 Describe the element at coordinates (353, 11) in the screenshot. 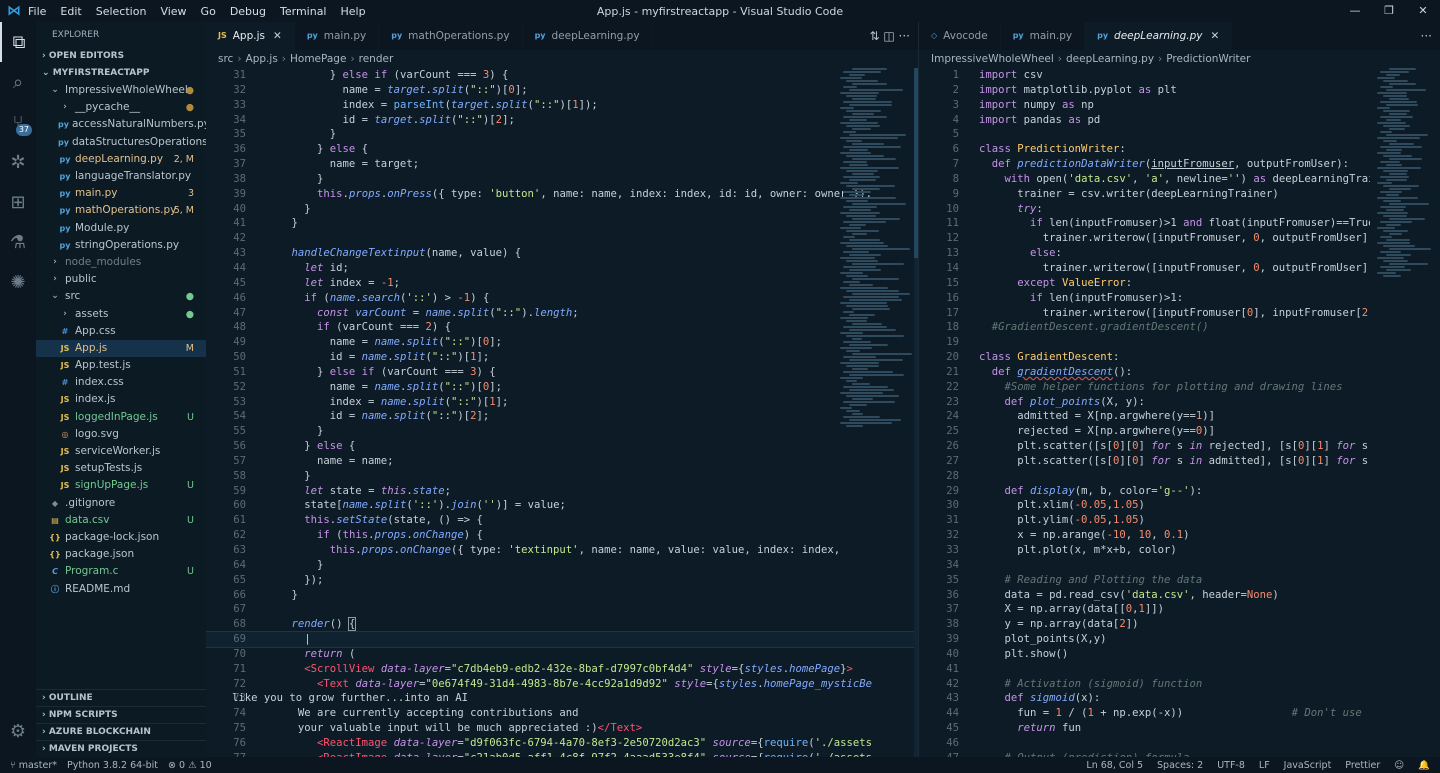

I see `menu-item-help: Help` at that location.